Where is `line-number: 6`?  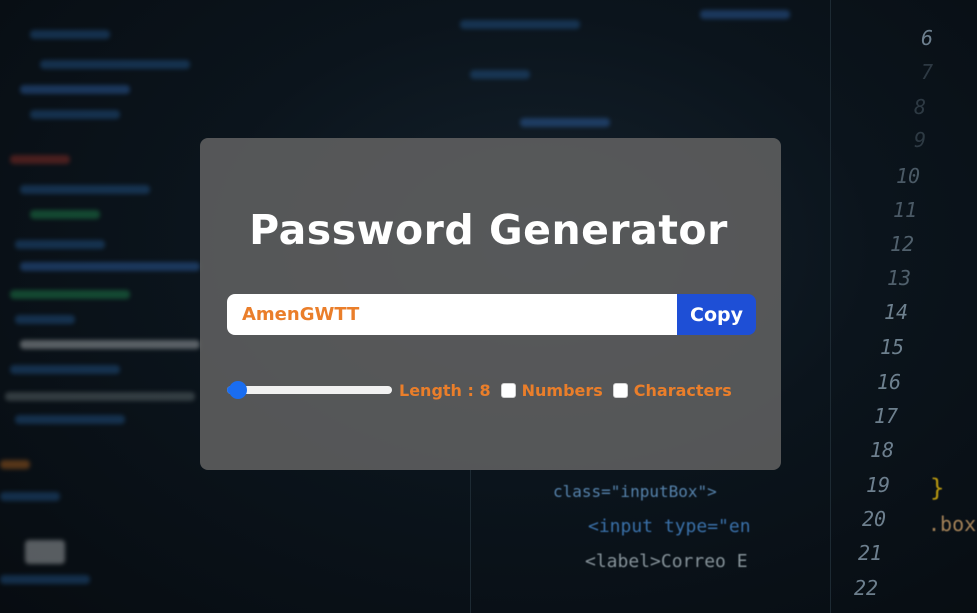
line-number: 6 is located at coordinates (927, 38).